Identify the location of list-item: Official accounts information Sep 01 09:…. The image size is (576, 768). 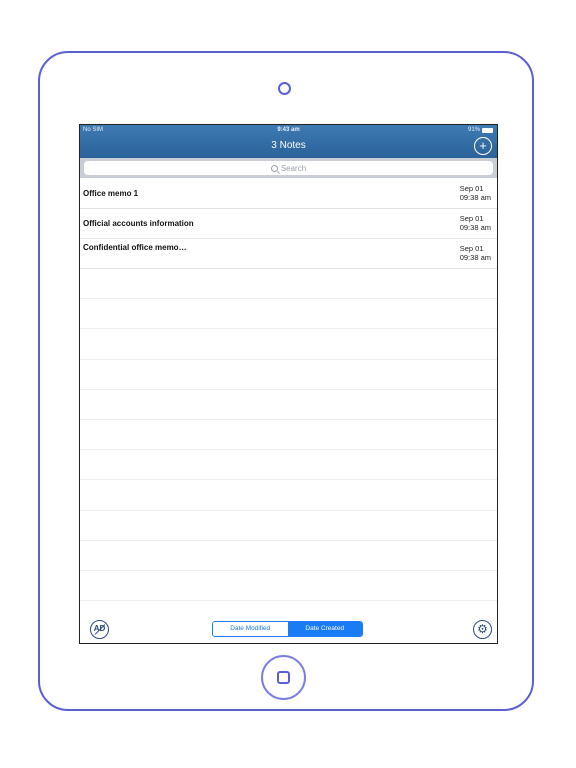
(288, 224).